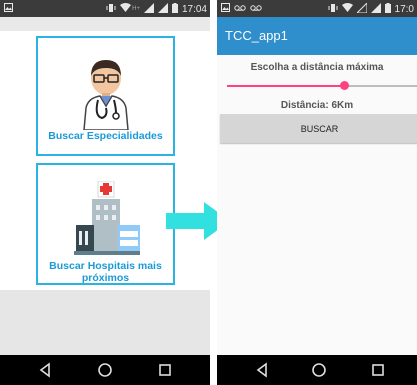 Image resolution: width=417 pixels, height=385 pixels. Describe the element at coordinates (105, 272) in the screenshot. I see `card-label-hospitais: Buscar Hospitais mais próximos` at that location.